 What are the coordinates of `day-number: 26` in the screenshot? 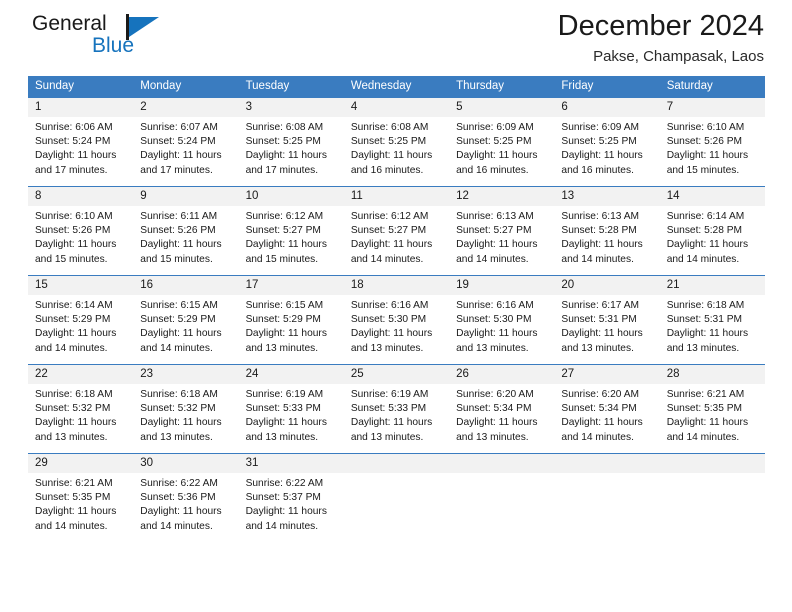 It's located at (502, 374).